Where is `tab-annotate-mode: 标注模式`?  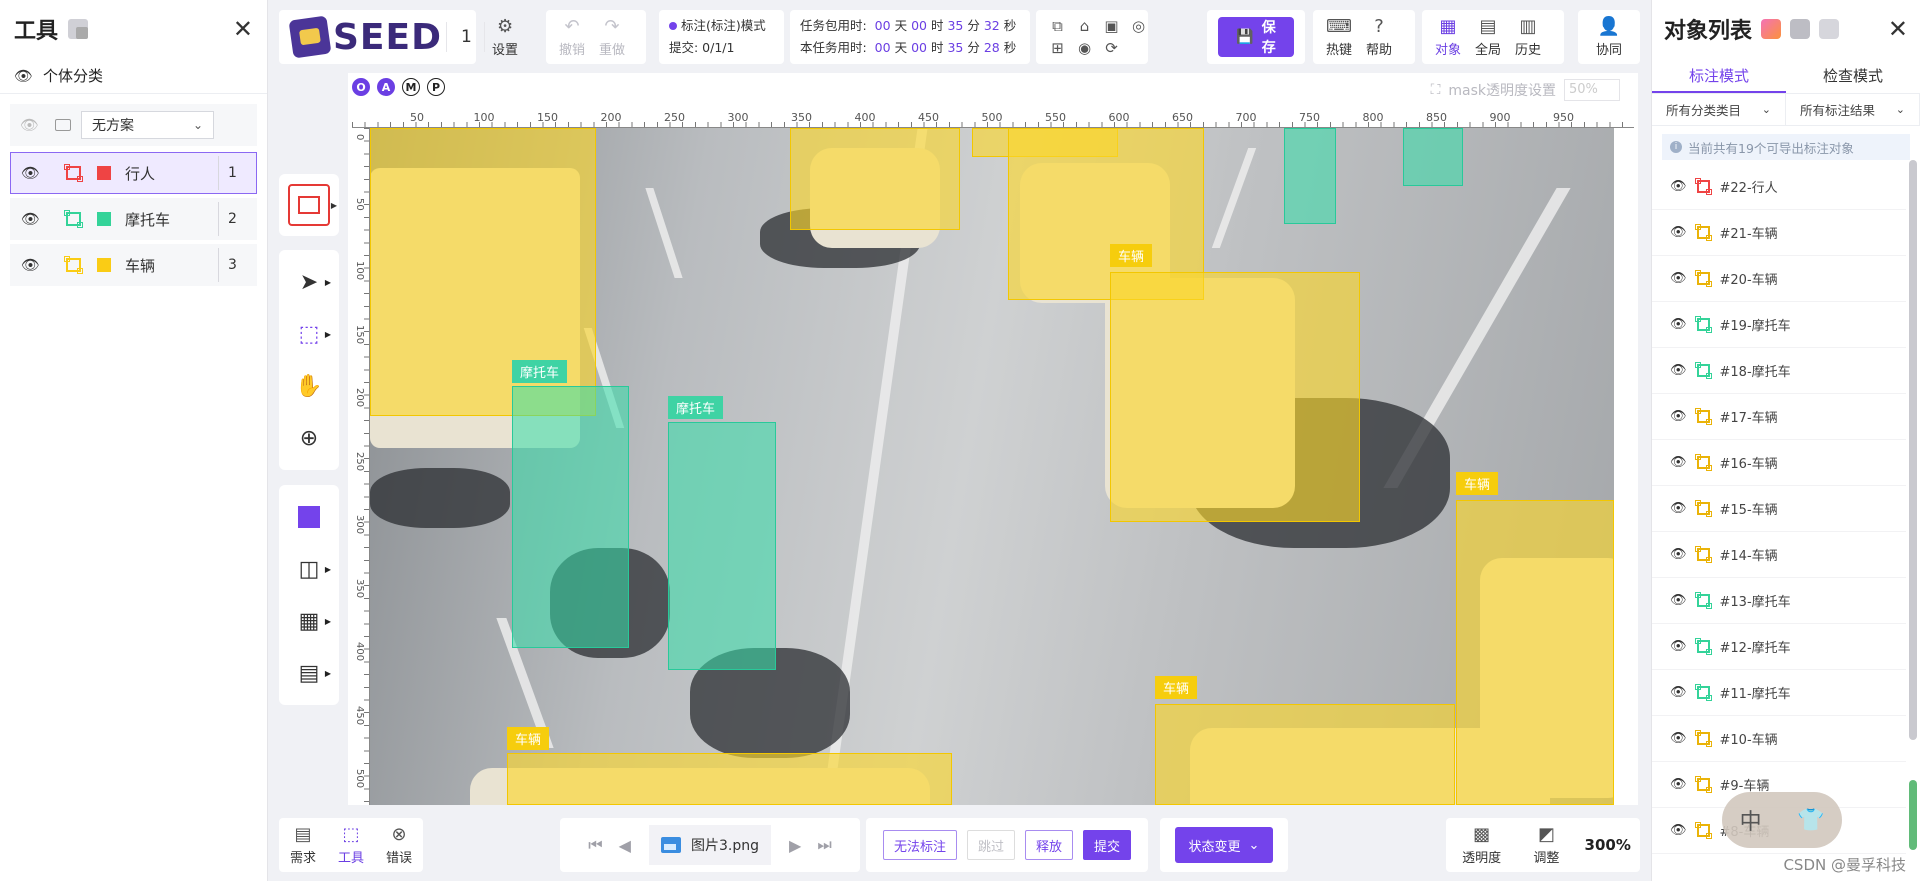 tab-annotate-mode: 标注模式 is located at coordinates (1719, 75).